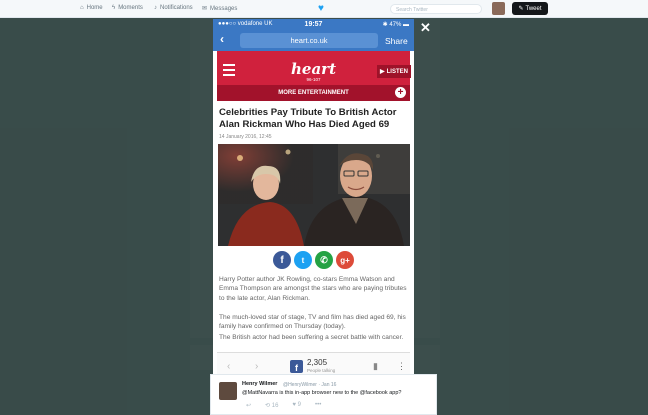  I want to click on home-icon: ⌂, so click(82, 8).